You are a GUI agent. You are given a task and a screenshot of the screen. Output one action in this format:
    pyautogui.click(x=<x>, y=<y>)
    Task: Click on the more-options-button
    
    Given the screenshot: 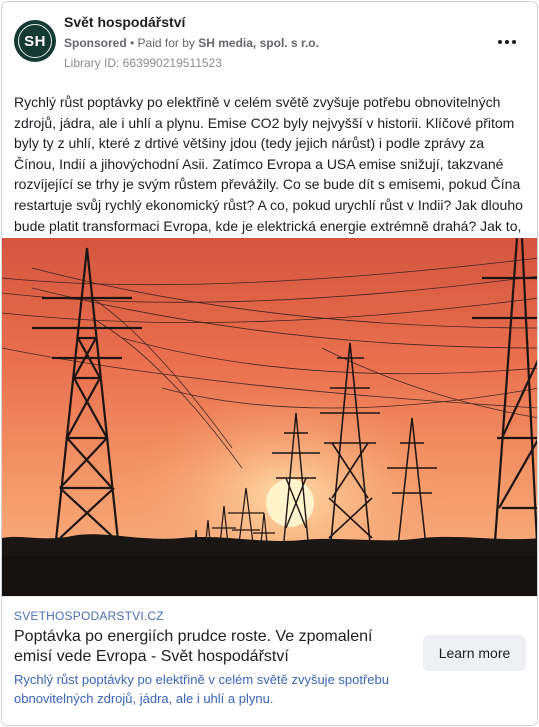 What is the action you would take?
    pyautogui.click(x=507, y=42)
    